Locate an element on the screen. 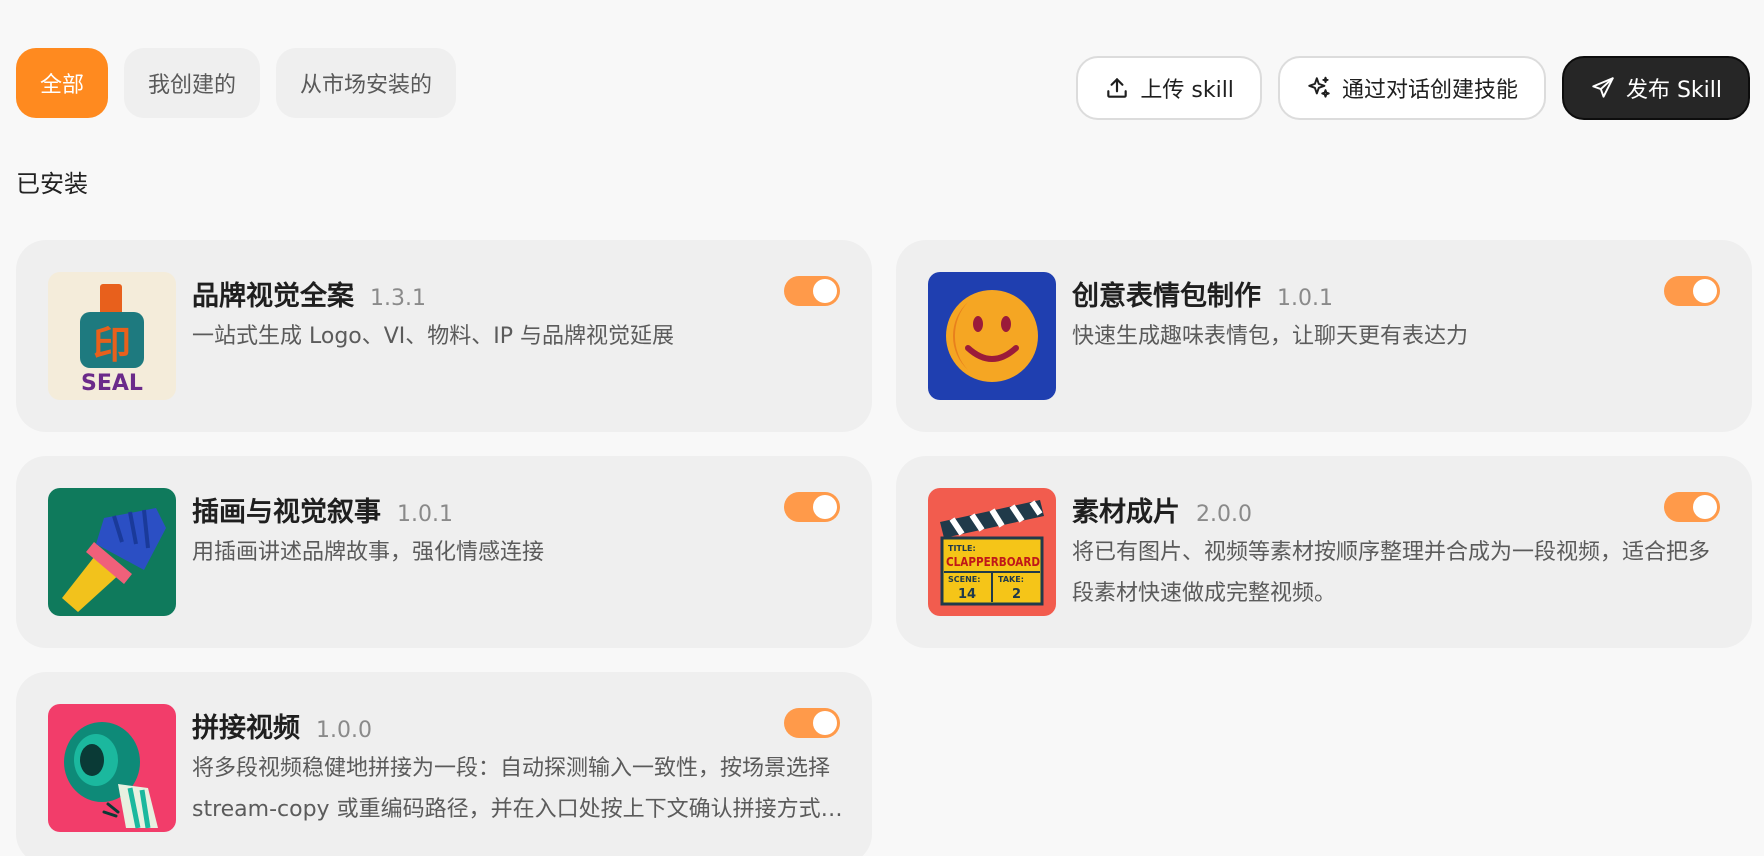 The width and height of the screenshot is (1764, 856). skill-name: 拼接视频 is located at coordinates (246, 728).